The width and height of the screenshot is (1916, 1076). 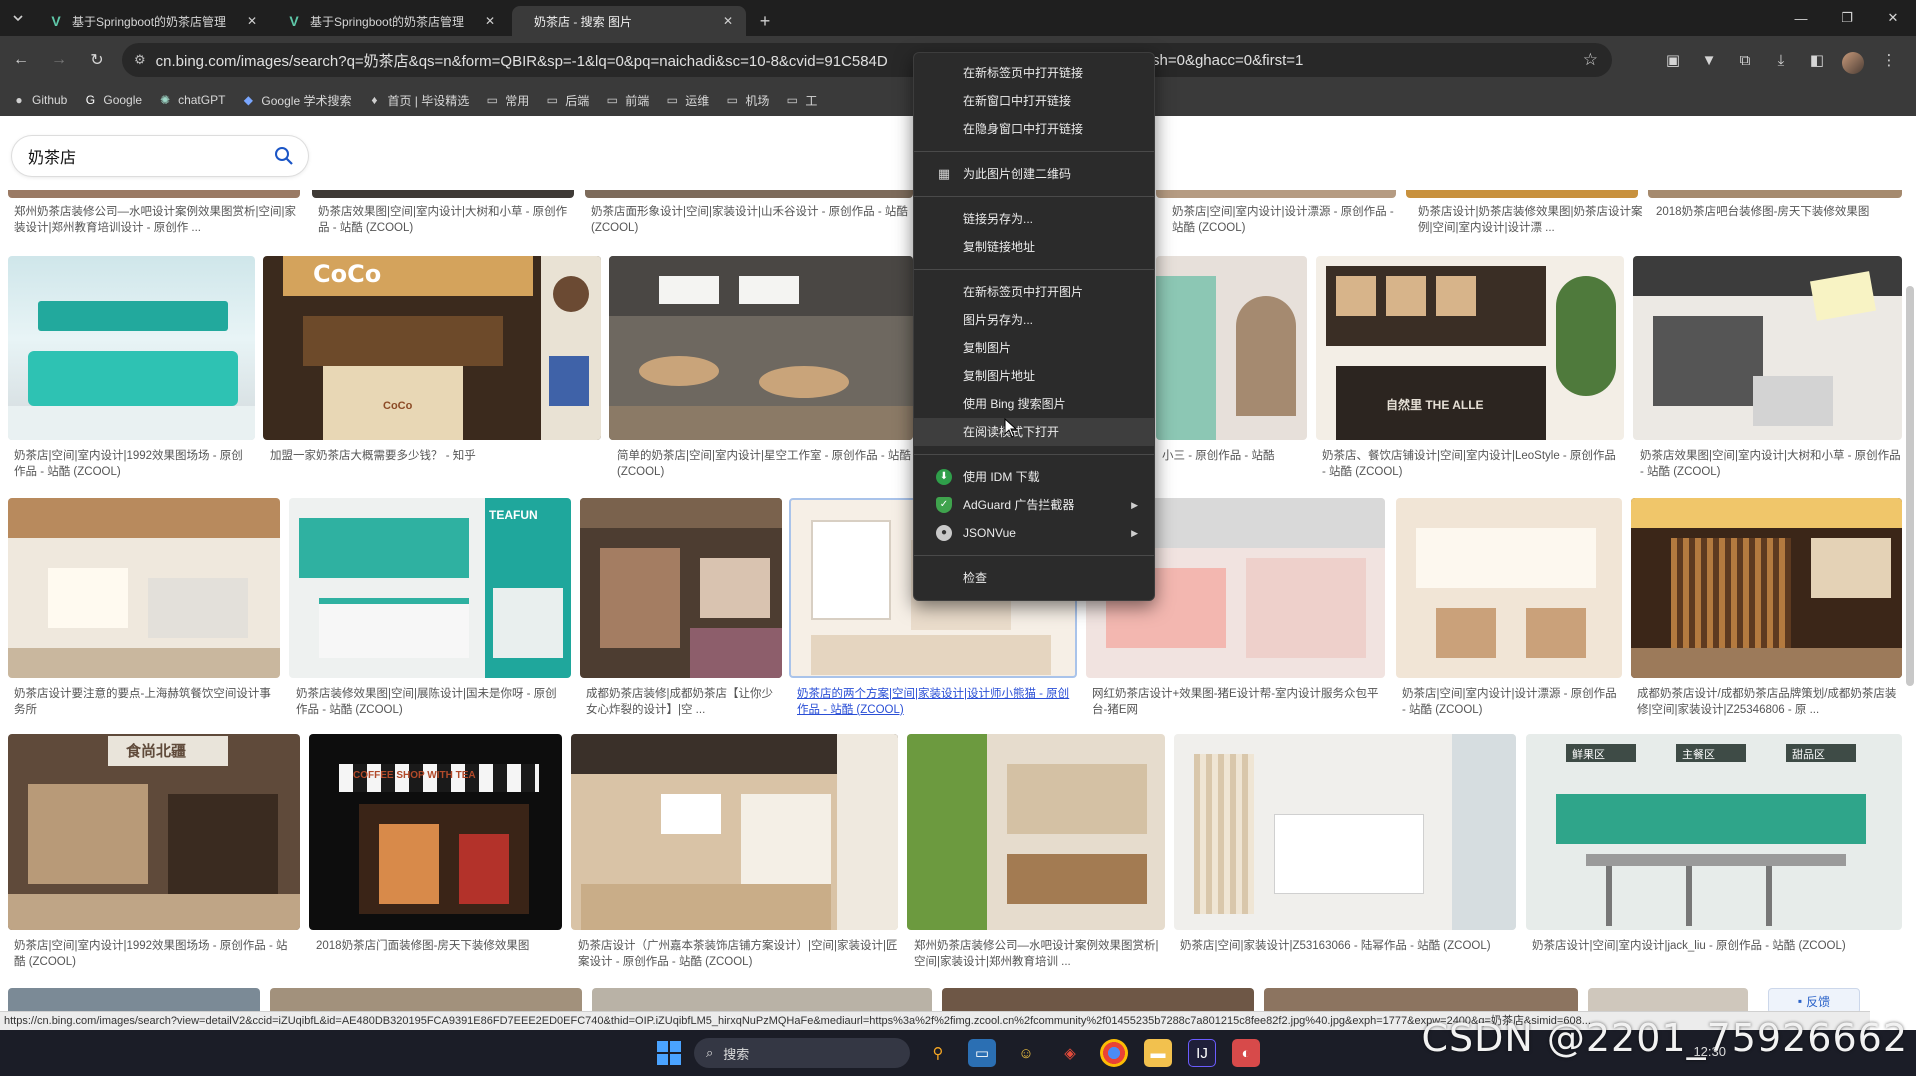 I want to click on bookmark-folder: ▭ 常用, so click(x=507, y=100).